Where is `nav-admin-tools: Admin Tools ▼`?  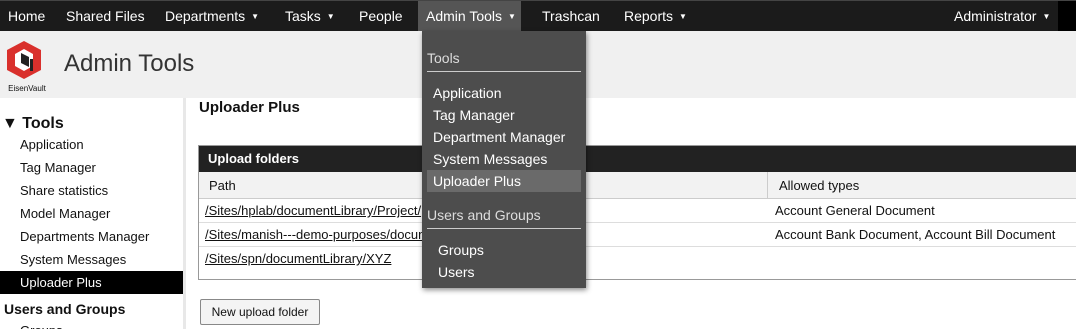 nav-admin-tools: Admin Tools ▼ is located at coordinates (469, 16).